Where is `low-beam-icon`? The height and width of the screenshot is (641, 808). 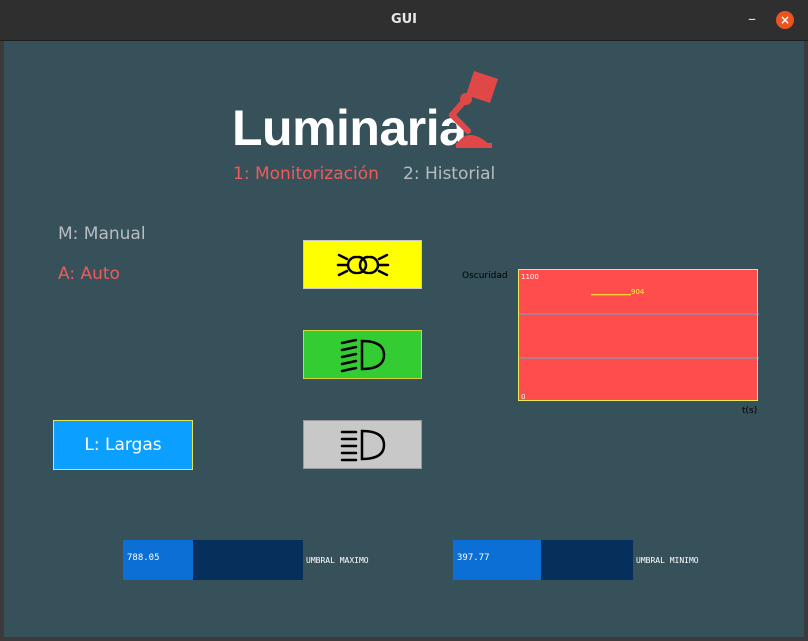 low-beam-icon is located at coordinates (362, 355).